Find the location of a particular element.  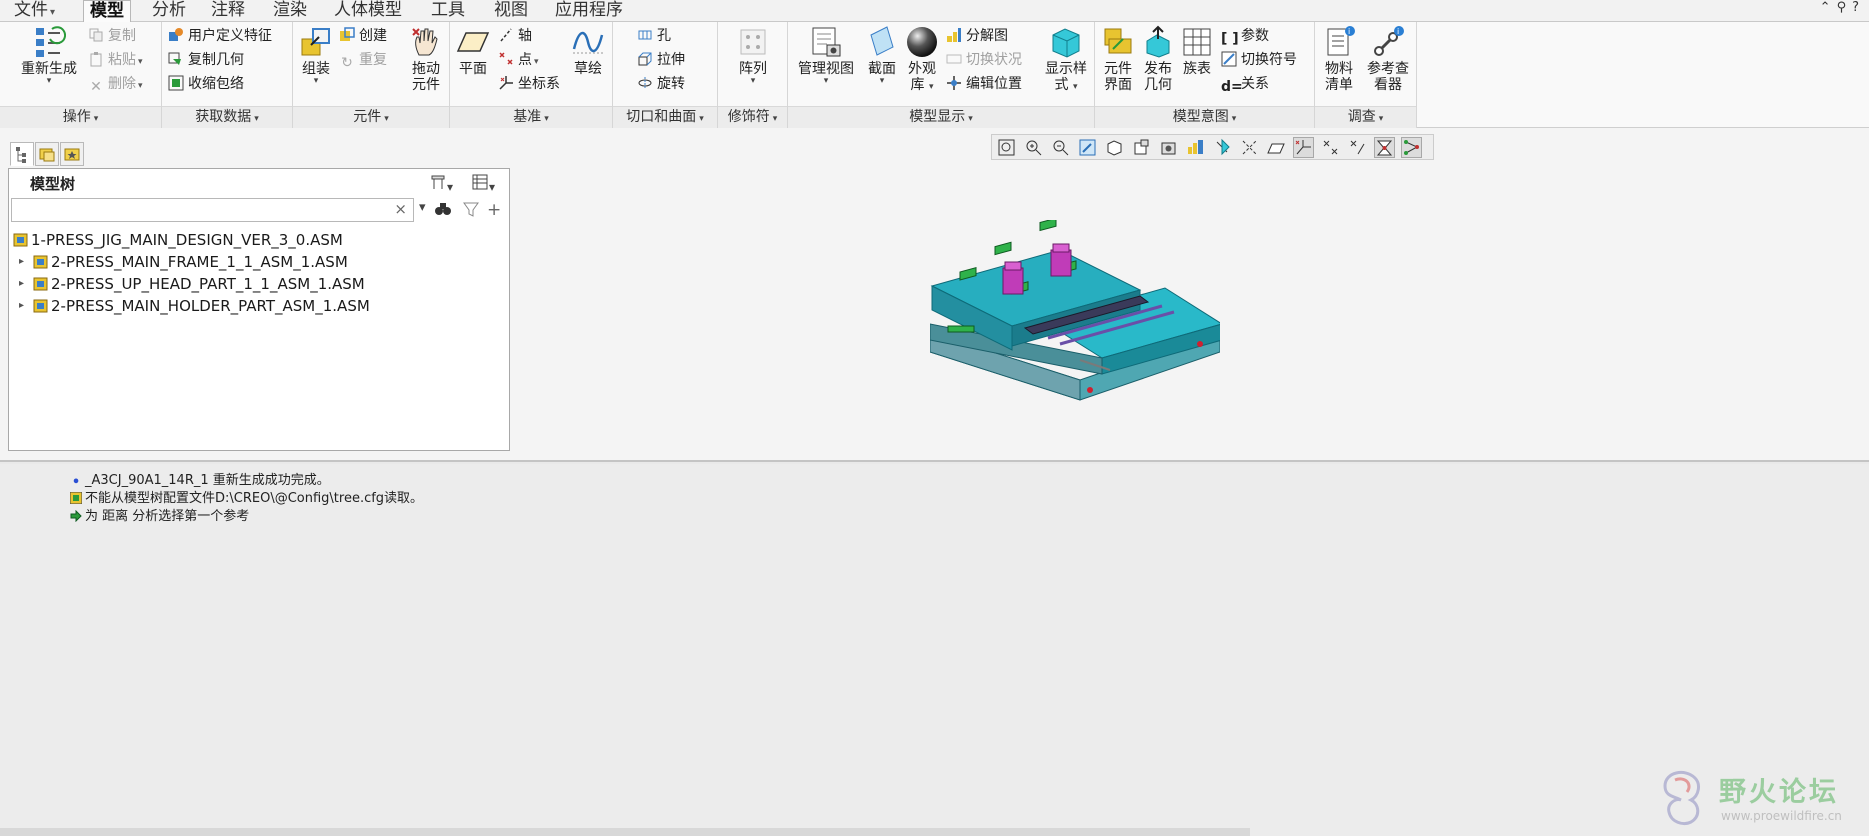

tree-columns-button: ▾ is located at coordinates (483, 183).